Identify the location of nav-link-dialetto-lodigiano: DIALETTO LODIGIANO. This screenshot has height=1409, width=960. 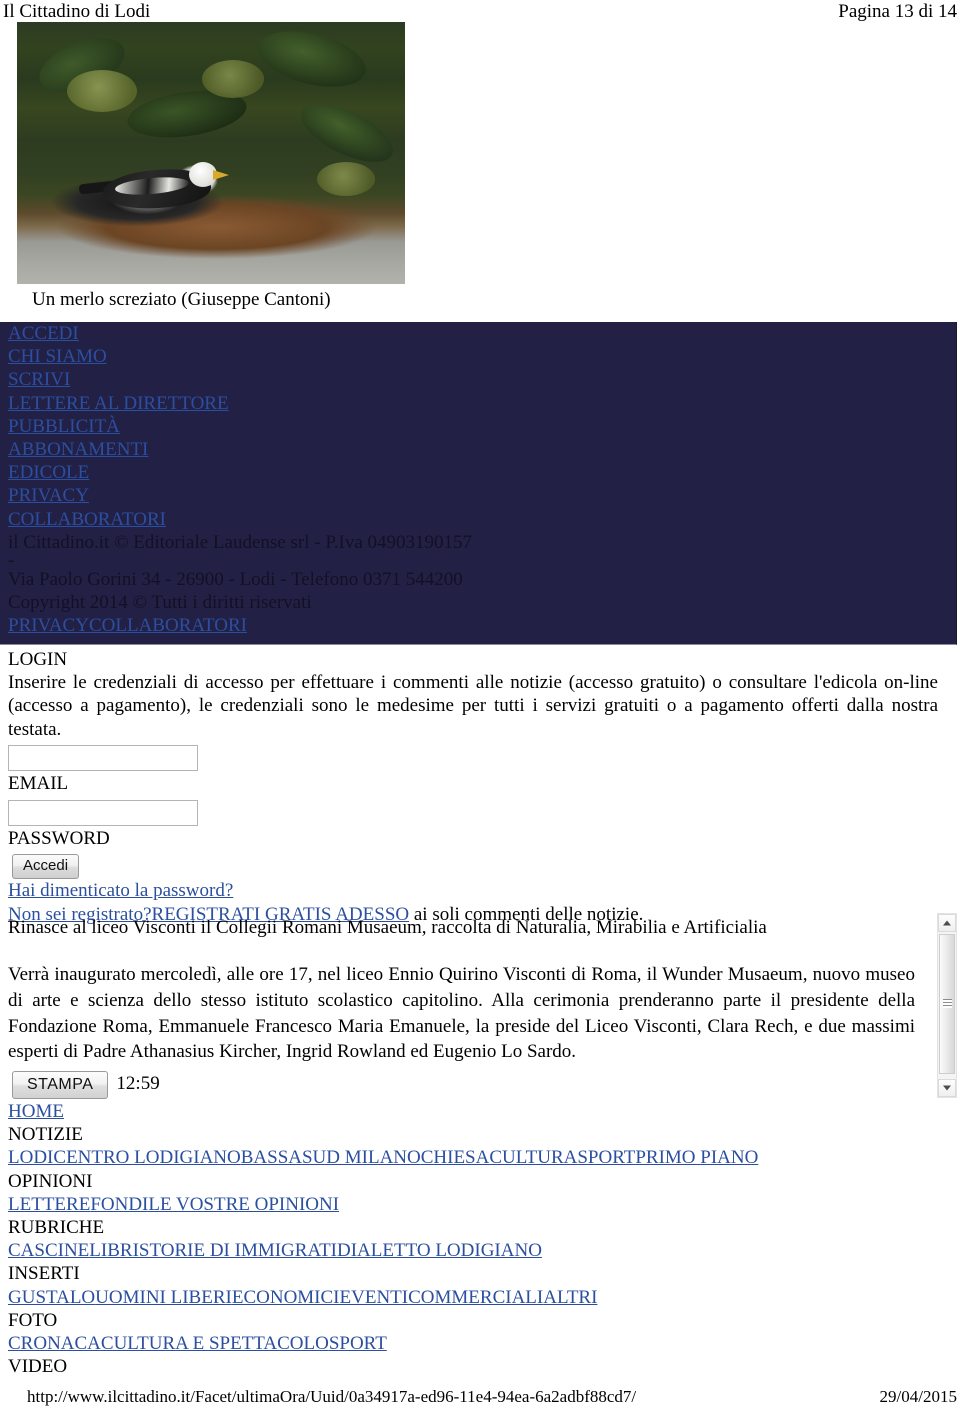
(439, 1250).